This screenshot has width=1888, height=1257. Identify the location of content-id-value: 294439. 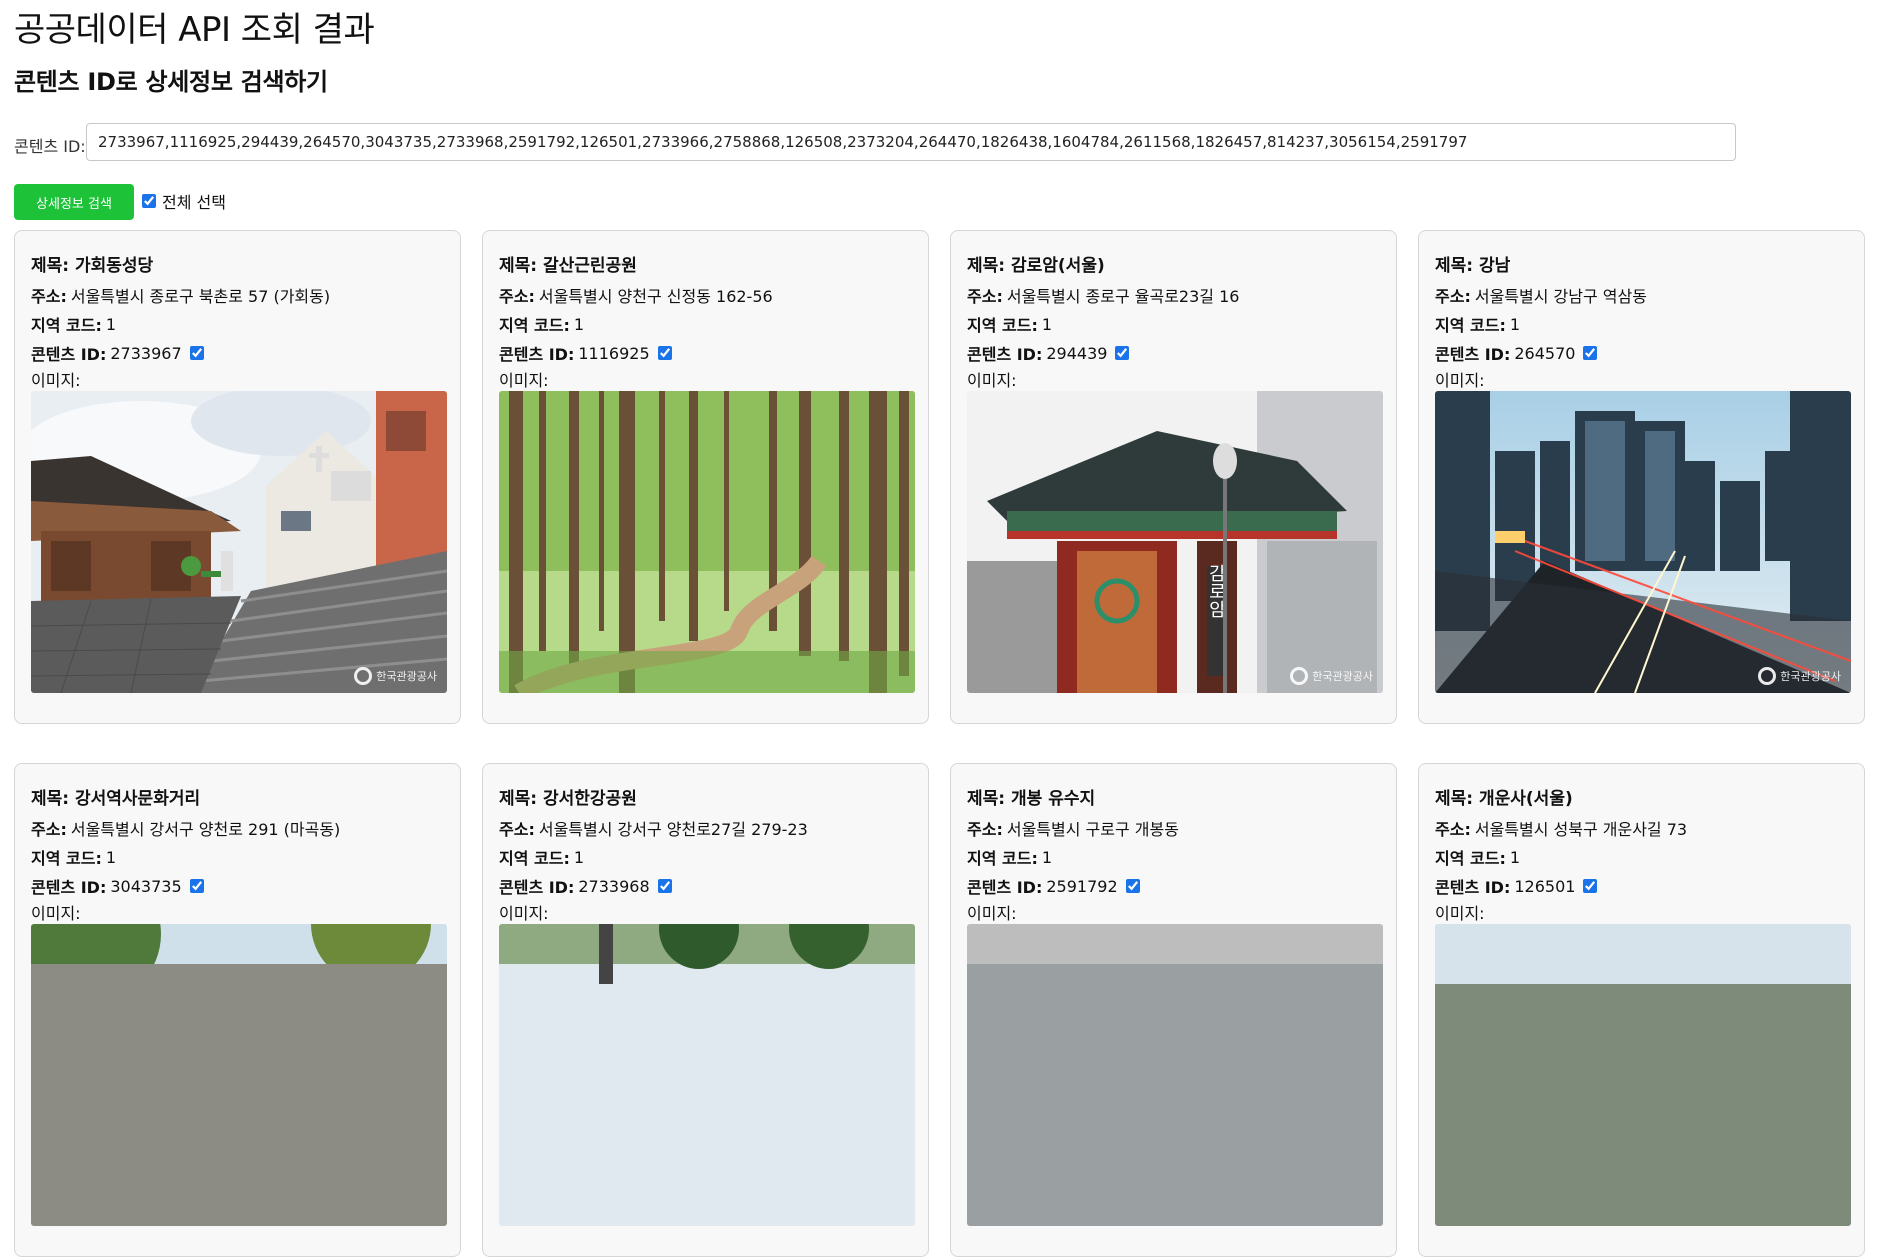
(1077, 353).